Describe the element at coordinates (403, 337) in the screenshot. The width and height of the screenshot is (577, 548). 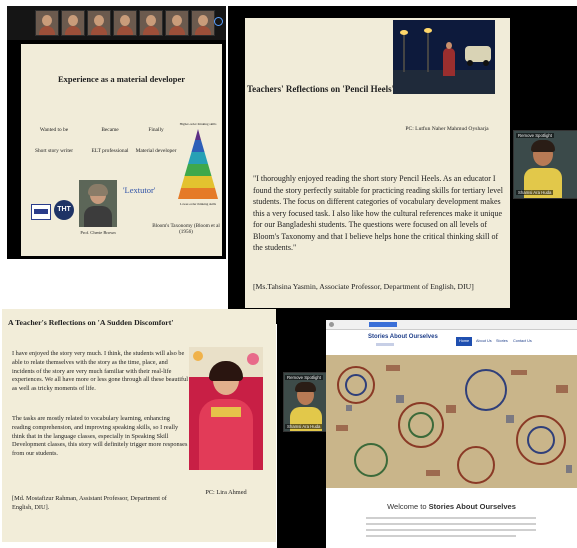
I see `site-title: Stories About Ourselves` at that location.